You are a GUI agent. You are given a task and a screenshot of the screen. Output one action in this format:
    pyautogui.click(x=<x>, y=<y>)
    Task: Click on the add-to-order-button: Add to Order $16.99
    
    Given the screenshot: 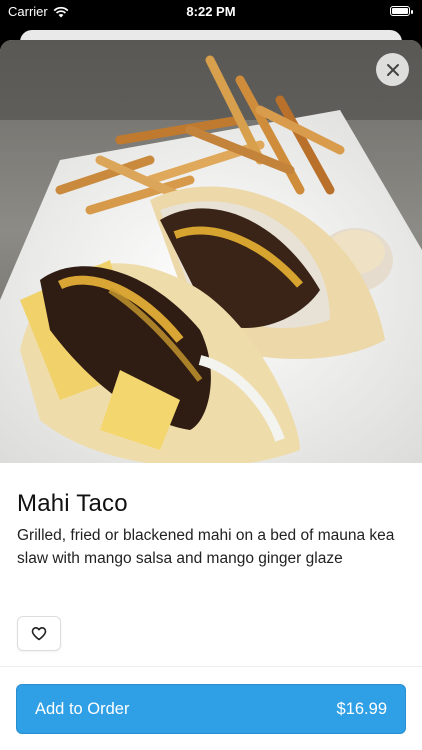 What is the action you would take?
    pyautogui.click(x=211, y=709)
    